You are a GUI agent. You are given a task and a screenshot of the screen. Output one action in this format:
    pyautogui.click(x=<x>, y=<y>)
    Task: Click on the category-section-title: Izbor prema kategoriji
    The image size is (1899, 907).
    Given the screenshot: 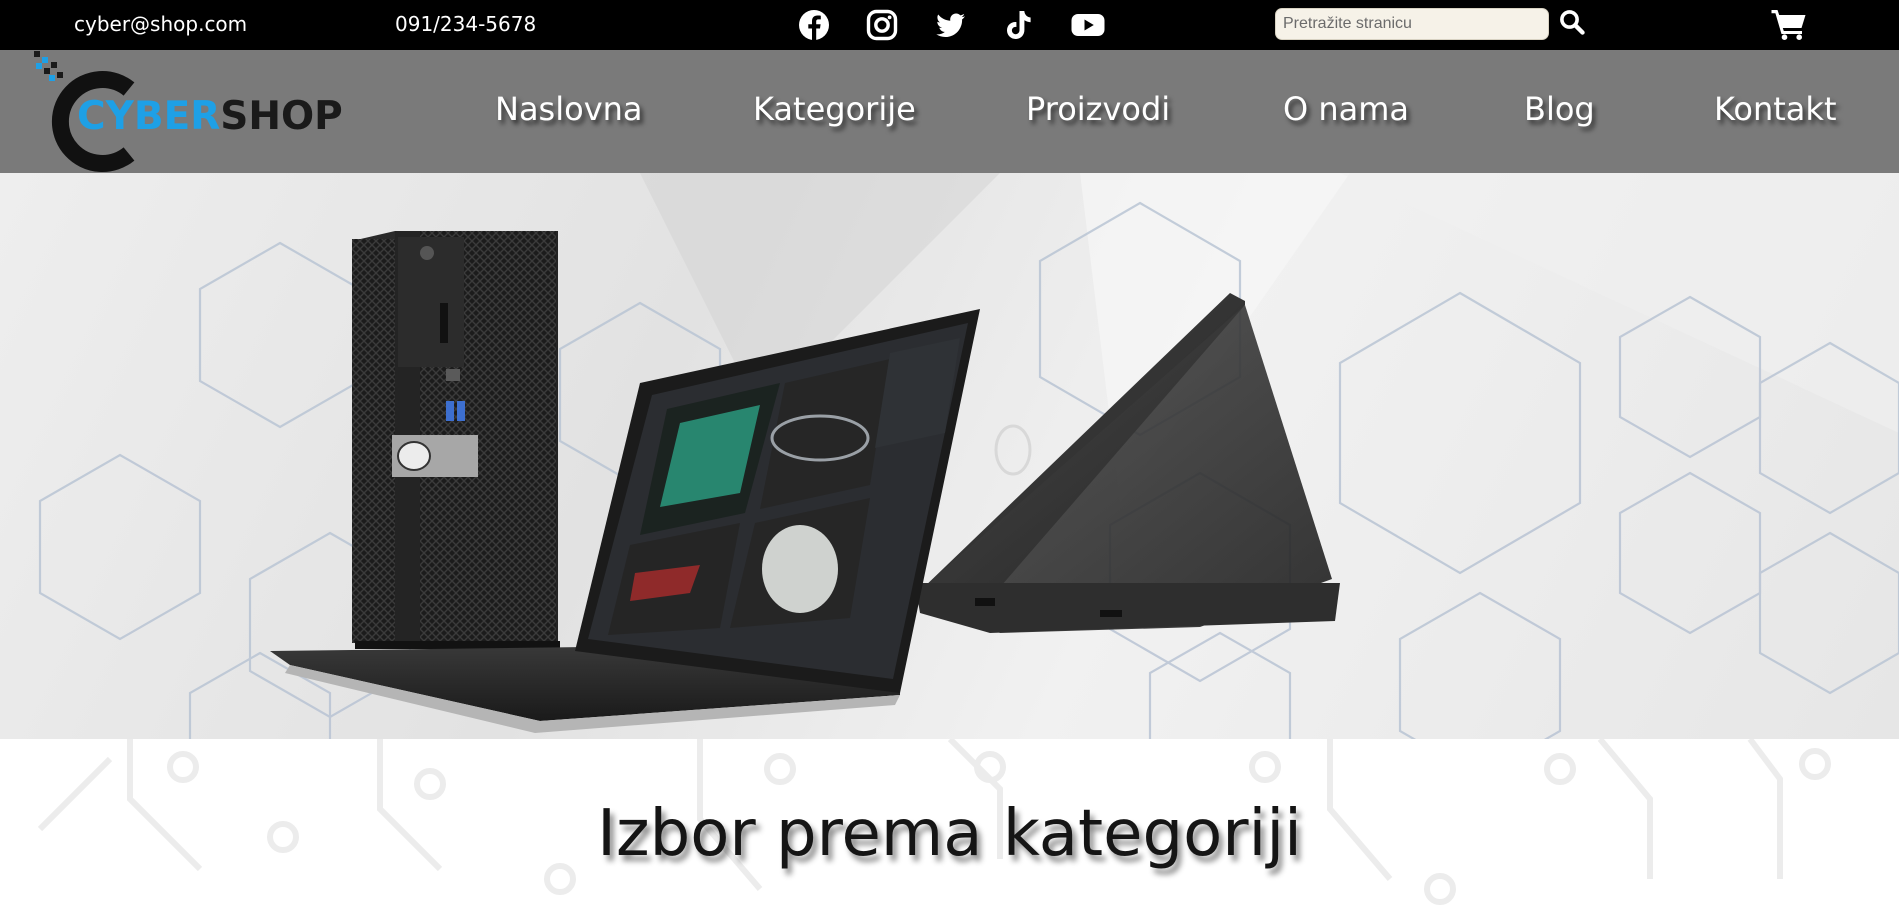 What is the action you would take?
    pyautogui.click(x=949, y=834)
    